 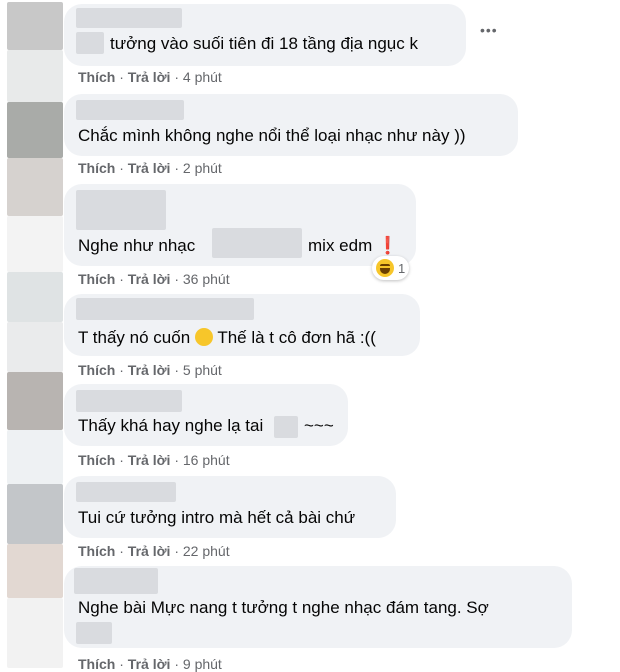 I want to click on comment-actions: Thích · Trả lời · 2 phút, so click(x=150, y=168).